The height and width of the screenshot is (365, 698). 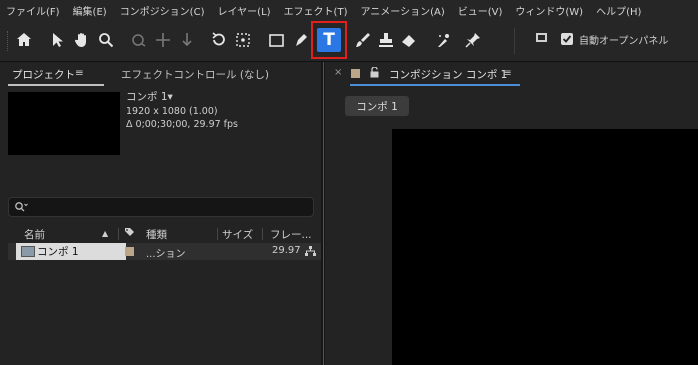 What do you see at coordinates (172, 111) in the screenshot?
I see `comp-info-size: 1920 x 1080 (1.00)` at bounding box center [172, 111].